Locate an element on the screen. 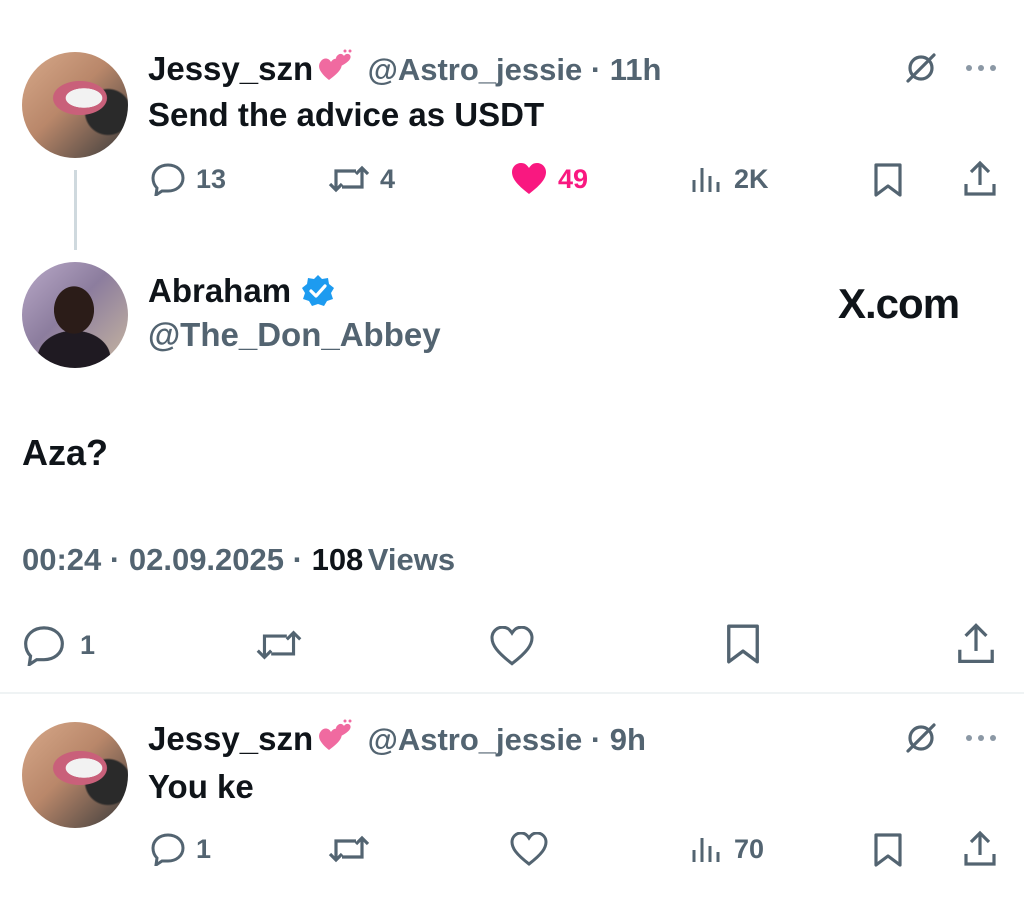 The height and width of the screenshot is (910, 1024). handle: @The_Don_Abbey is located at coordinates (294, 335).